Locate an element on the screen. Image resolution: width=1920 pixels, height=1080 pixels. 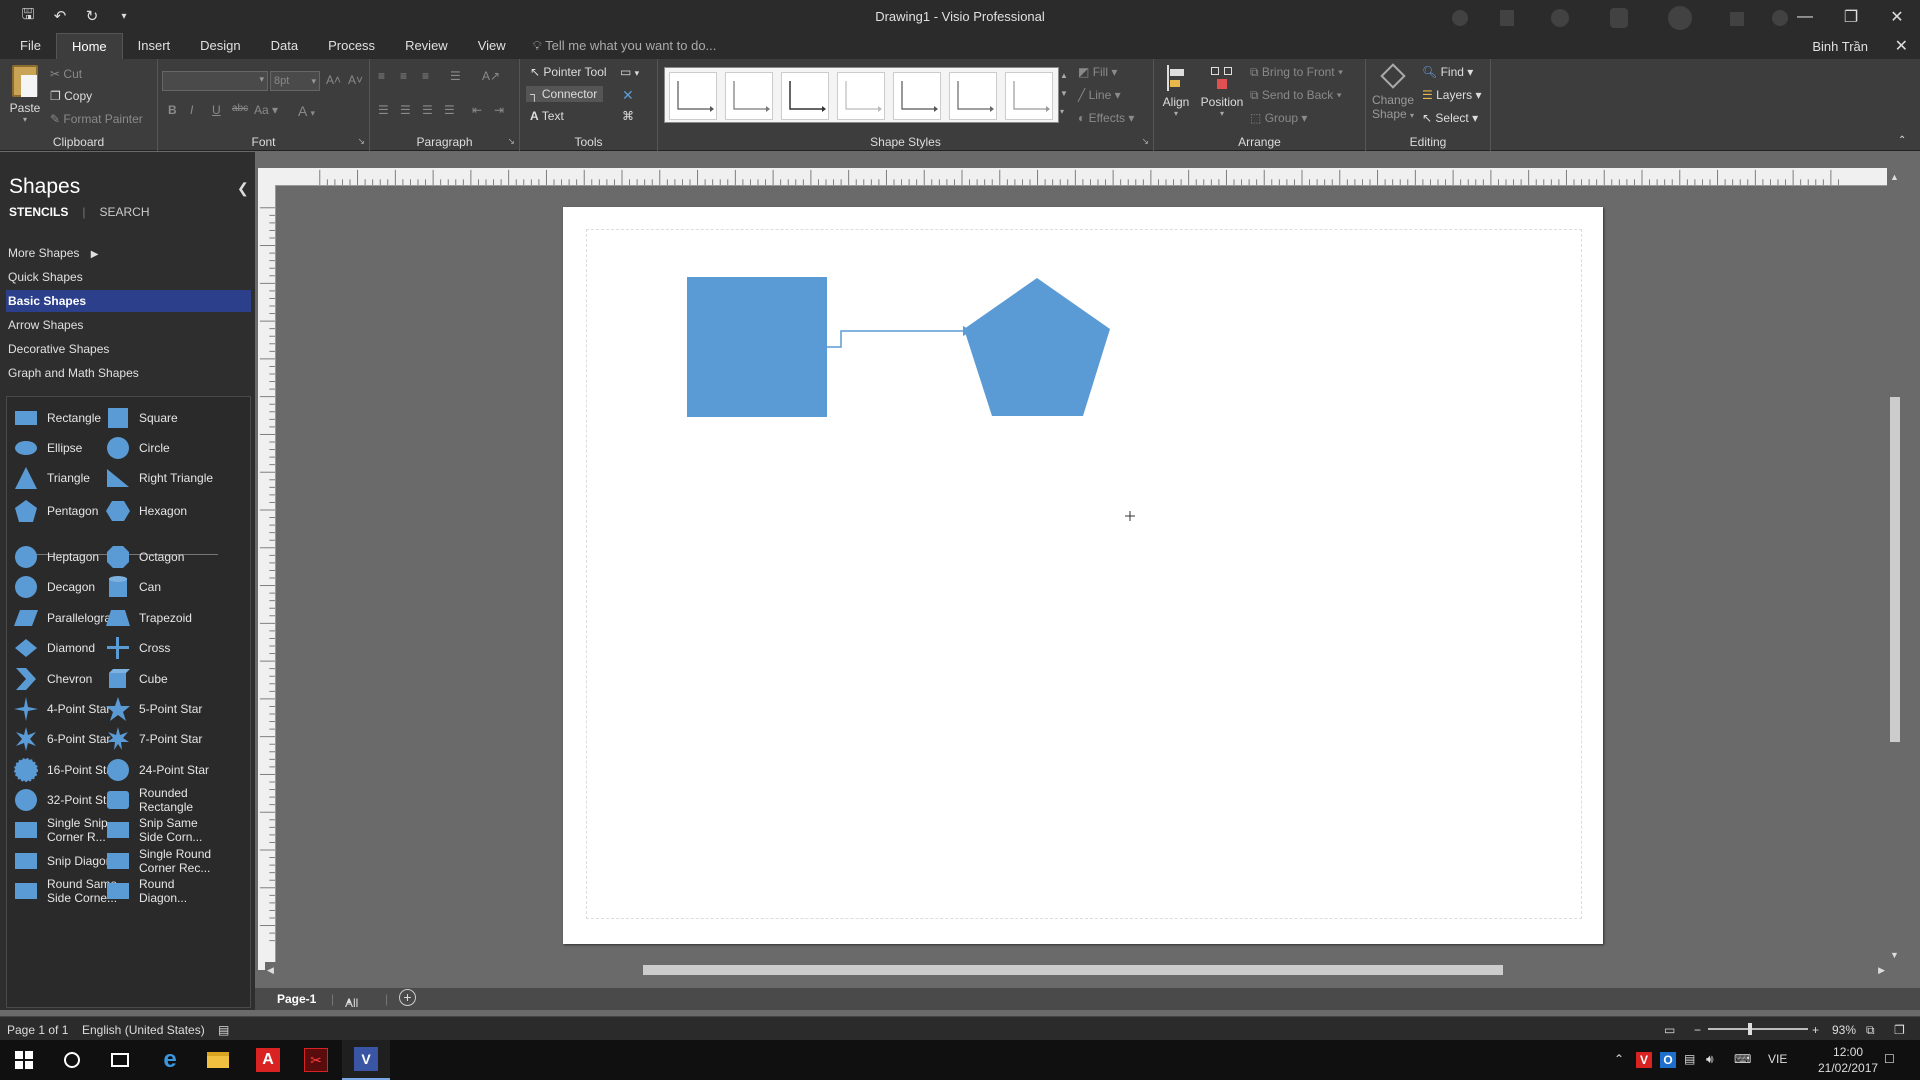
cortana-icon is located at coordinates (72, 1060).